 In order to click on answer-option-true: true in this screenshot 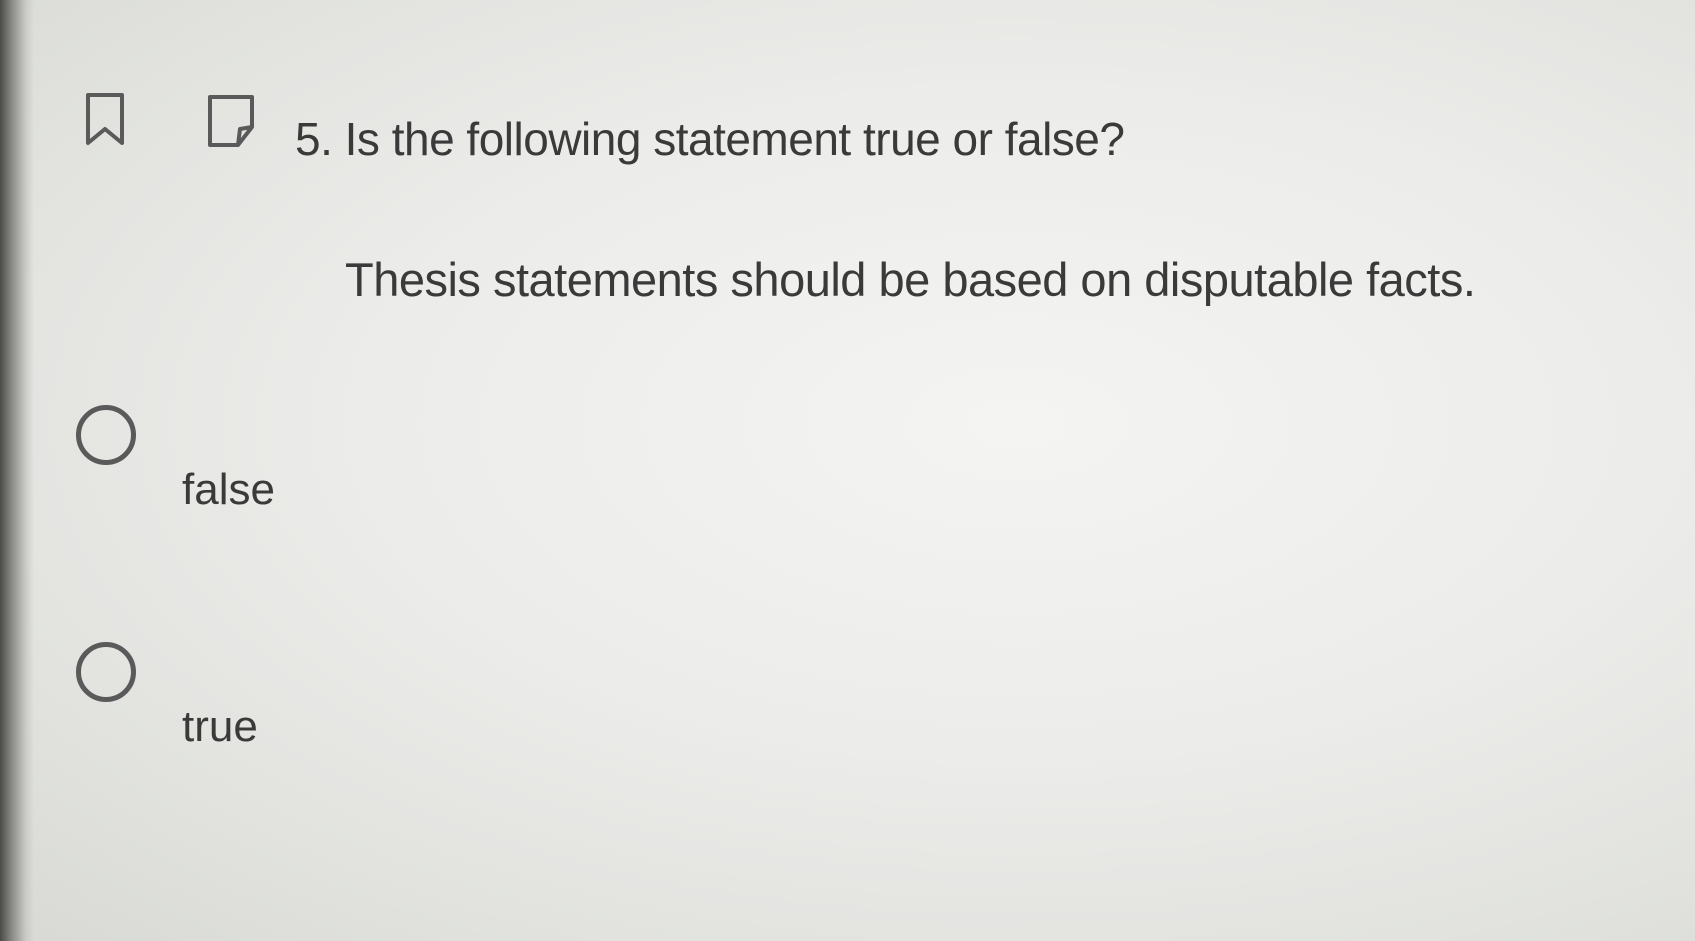, I will do `click(210, 702)`.